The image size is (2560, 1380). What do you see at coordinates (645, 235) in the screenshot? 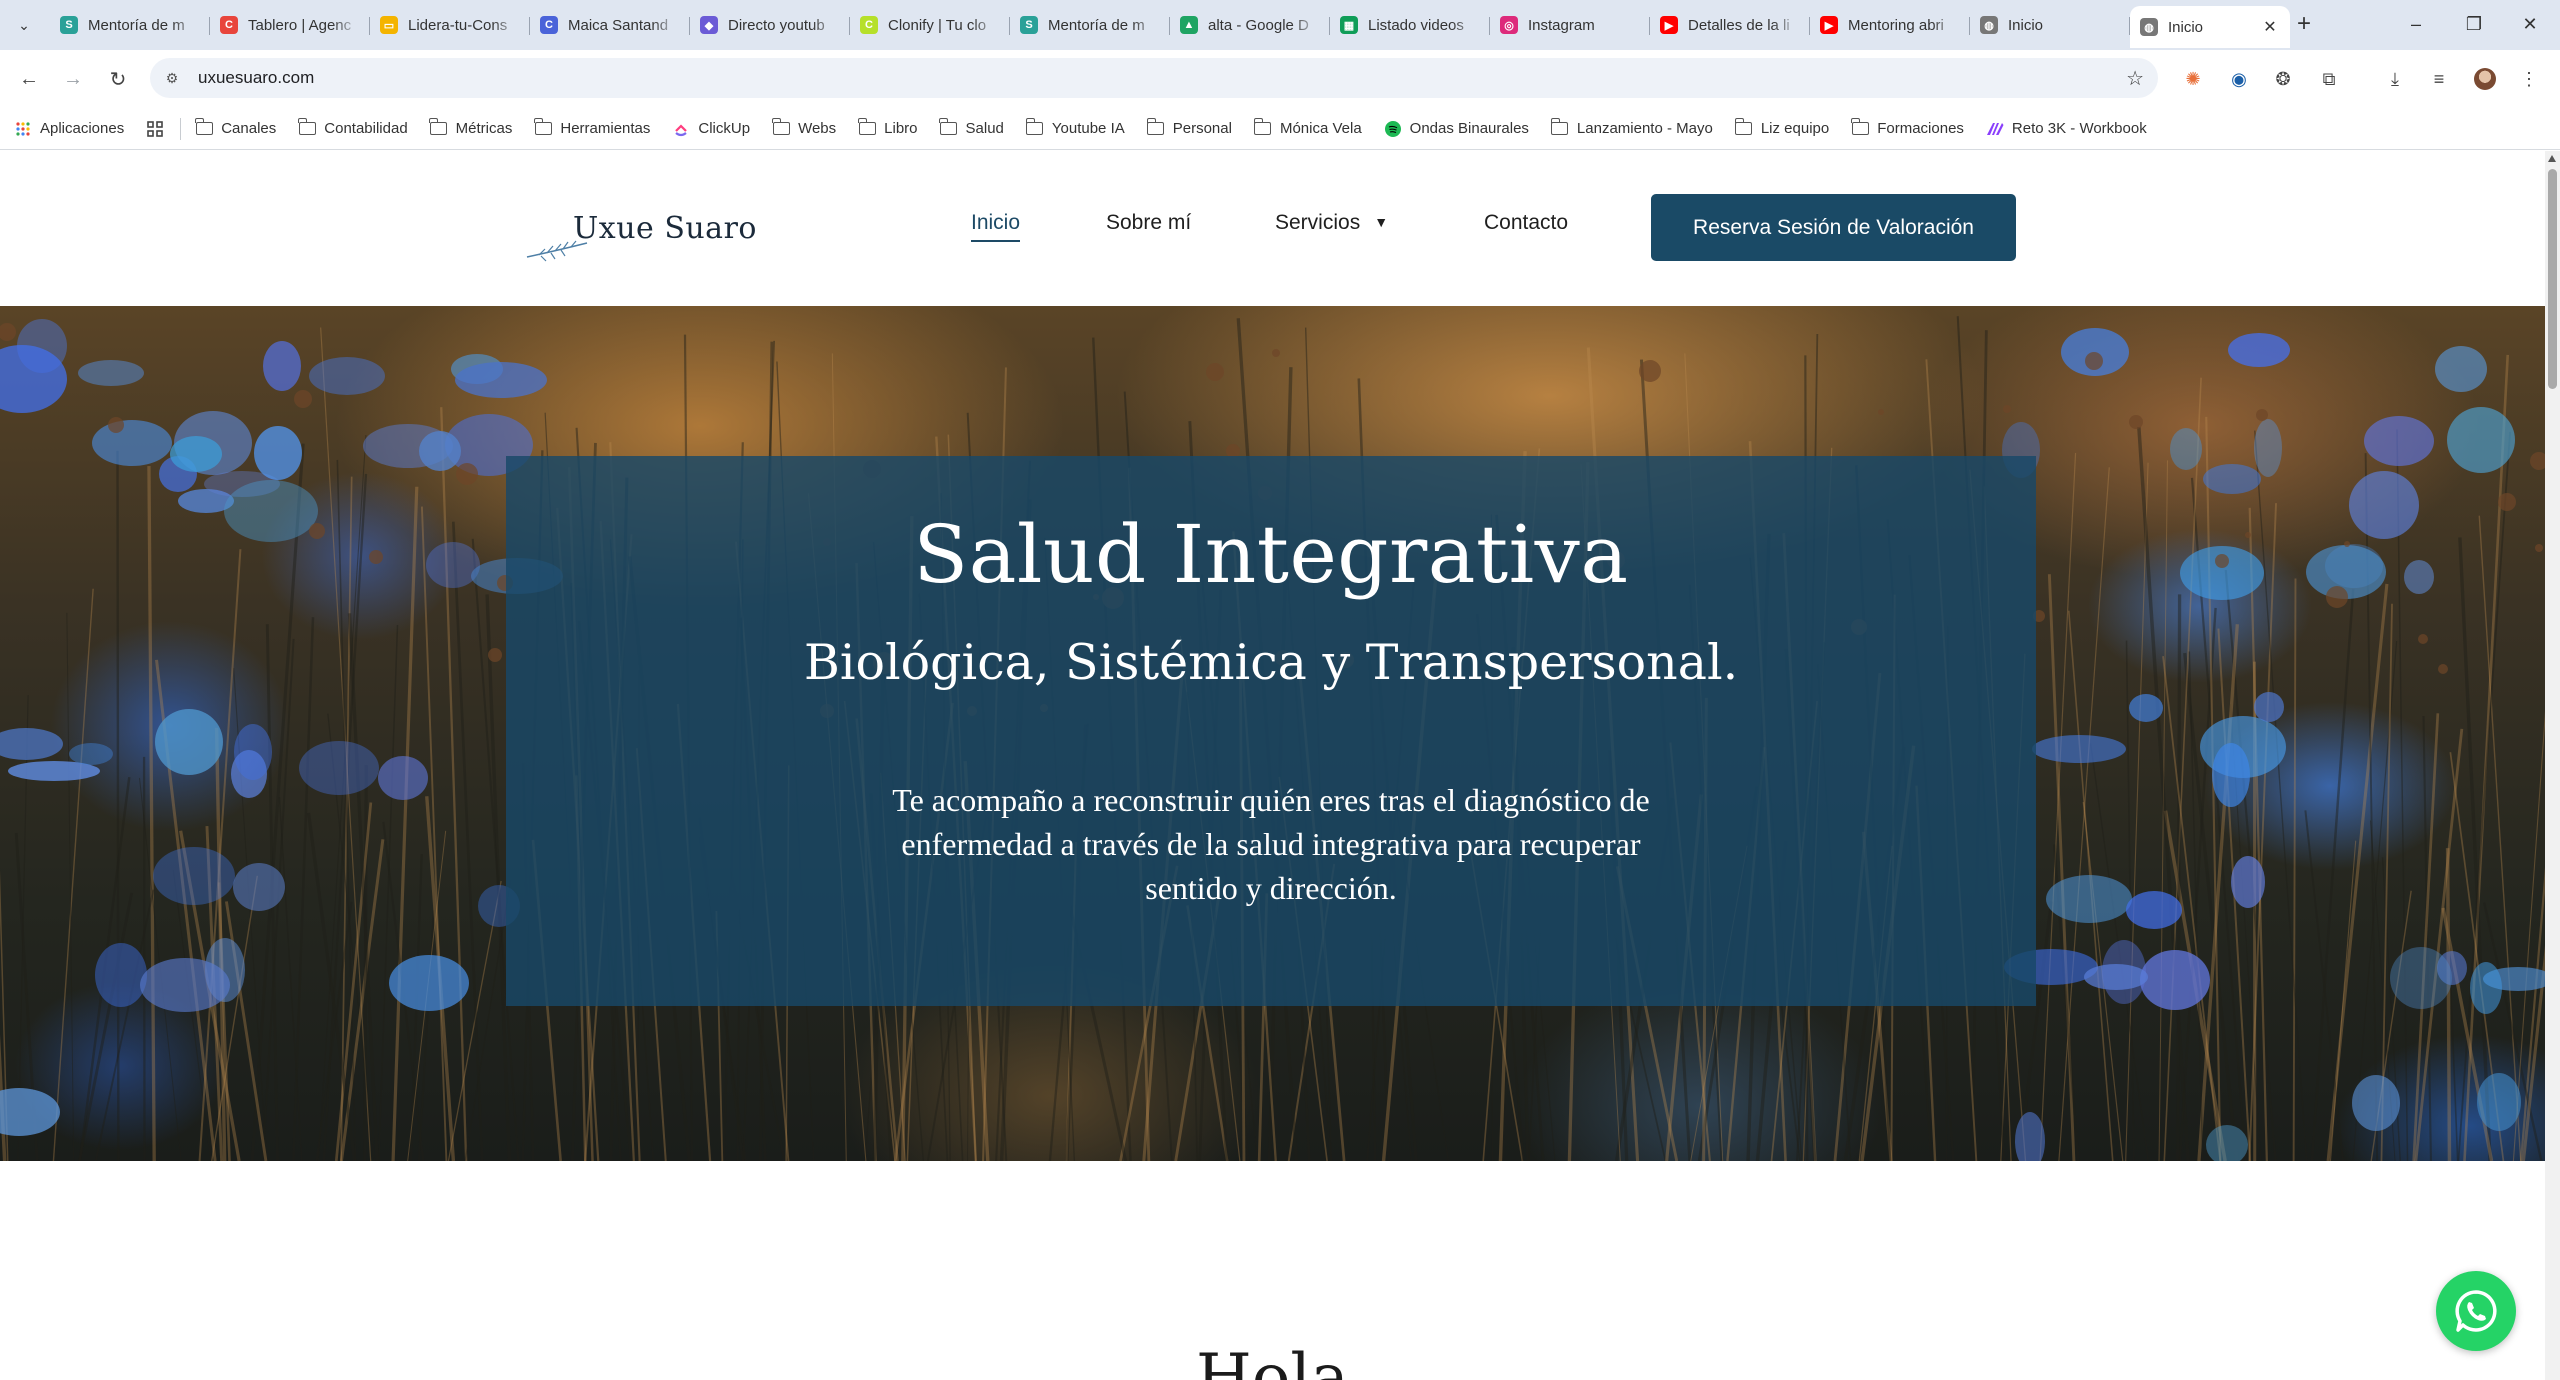
I see `site-logo: Uxue Suaro` at bounding box center [645, 235].